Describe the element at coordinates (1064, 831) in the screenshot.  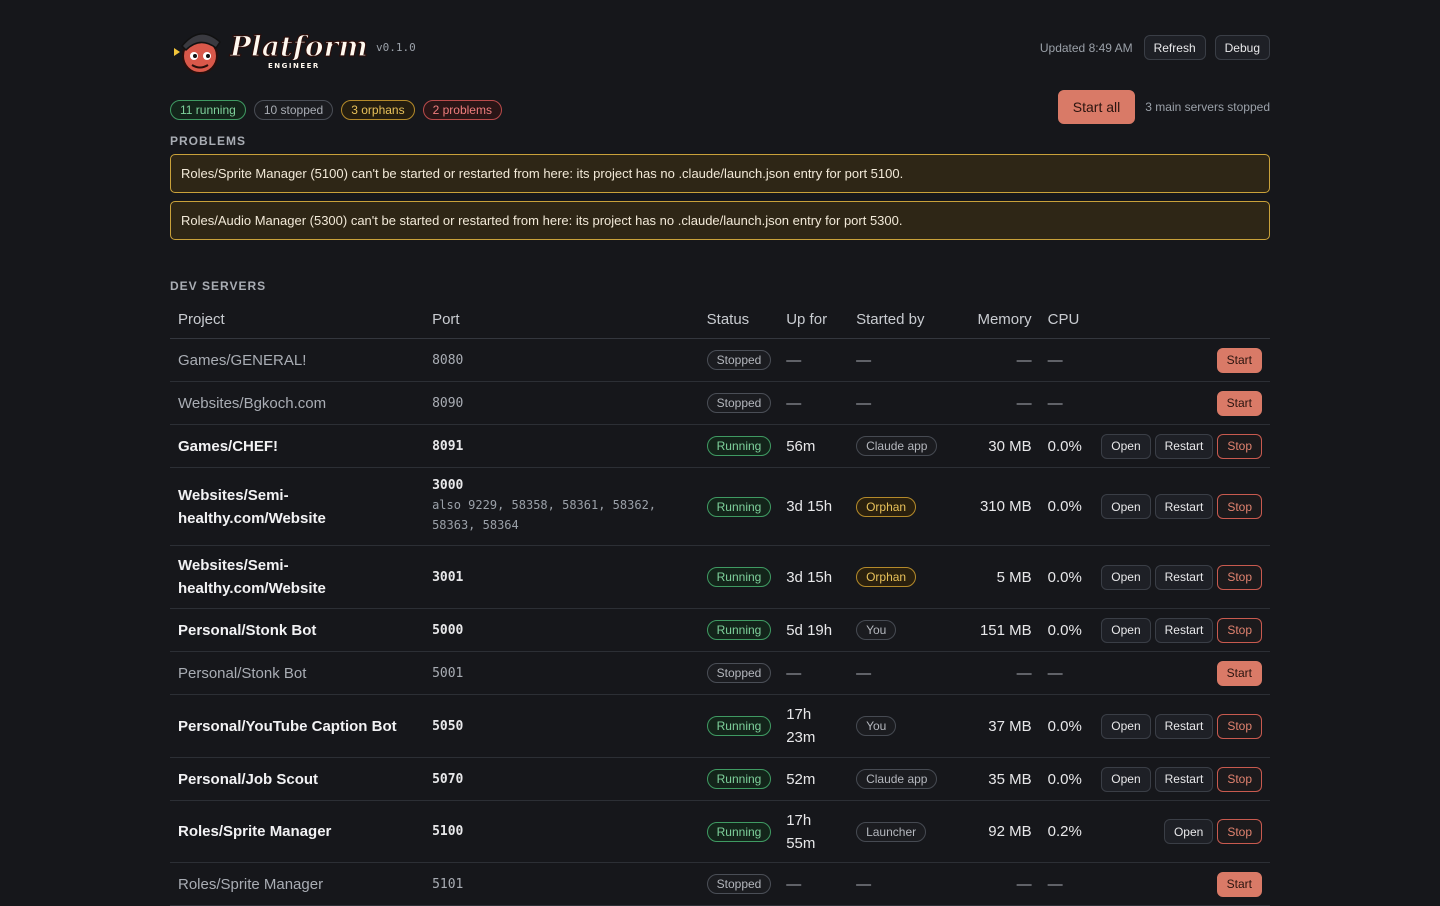
I see `cpu-value: 0.2%` at that location.